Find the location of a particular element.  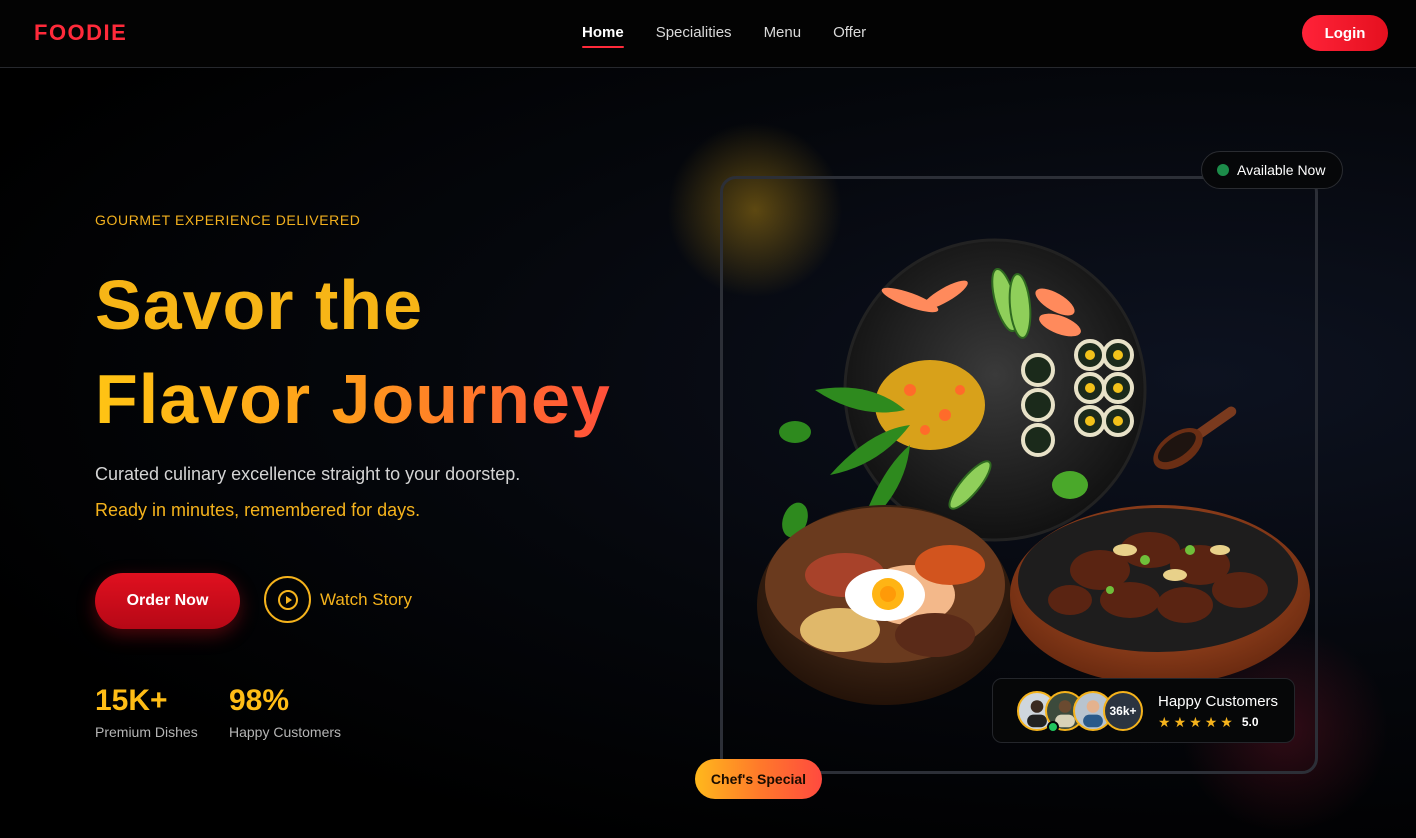

nav-links: Home Specialities Menu Offer is located at coordinates (724, 36).